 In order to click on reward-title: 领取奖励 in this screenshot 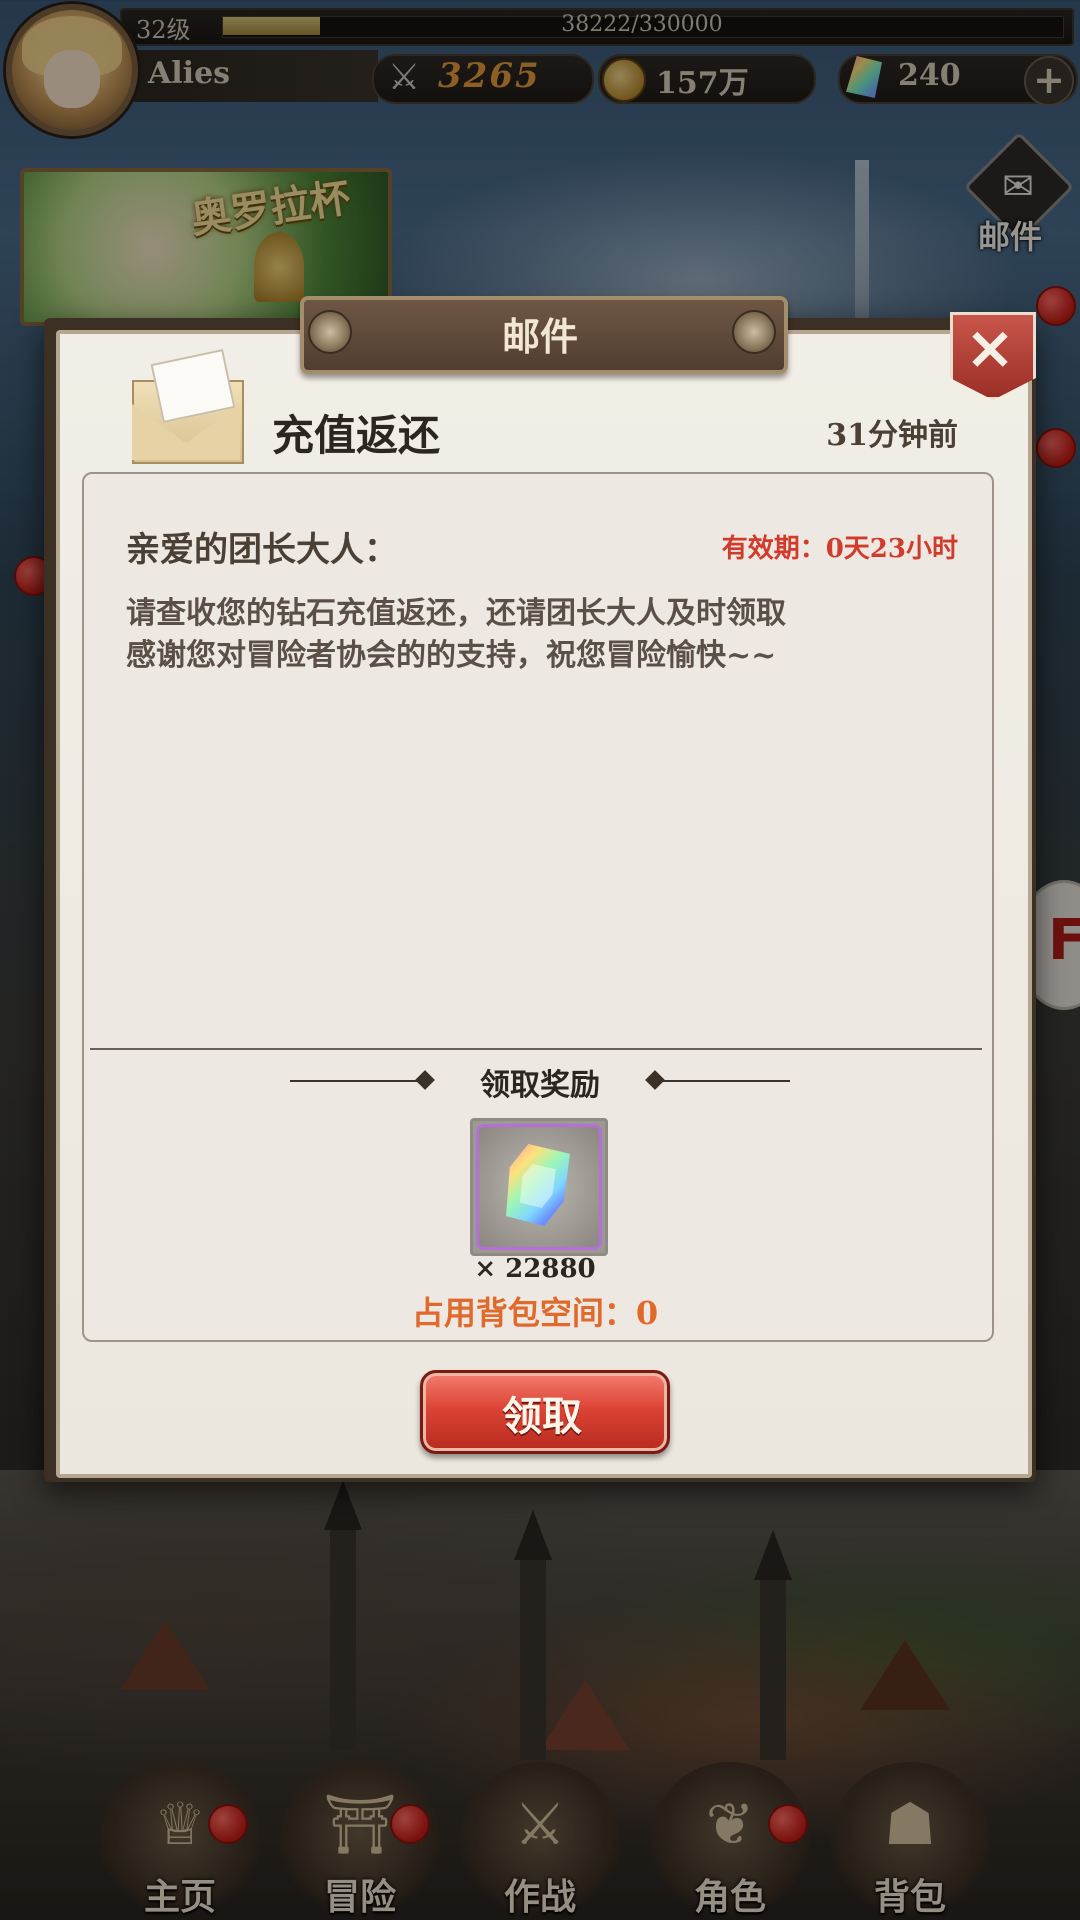, I will do `click(540, 1085)`.